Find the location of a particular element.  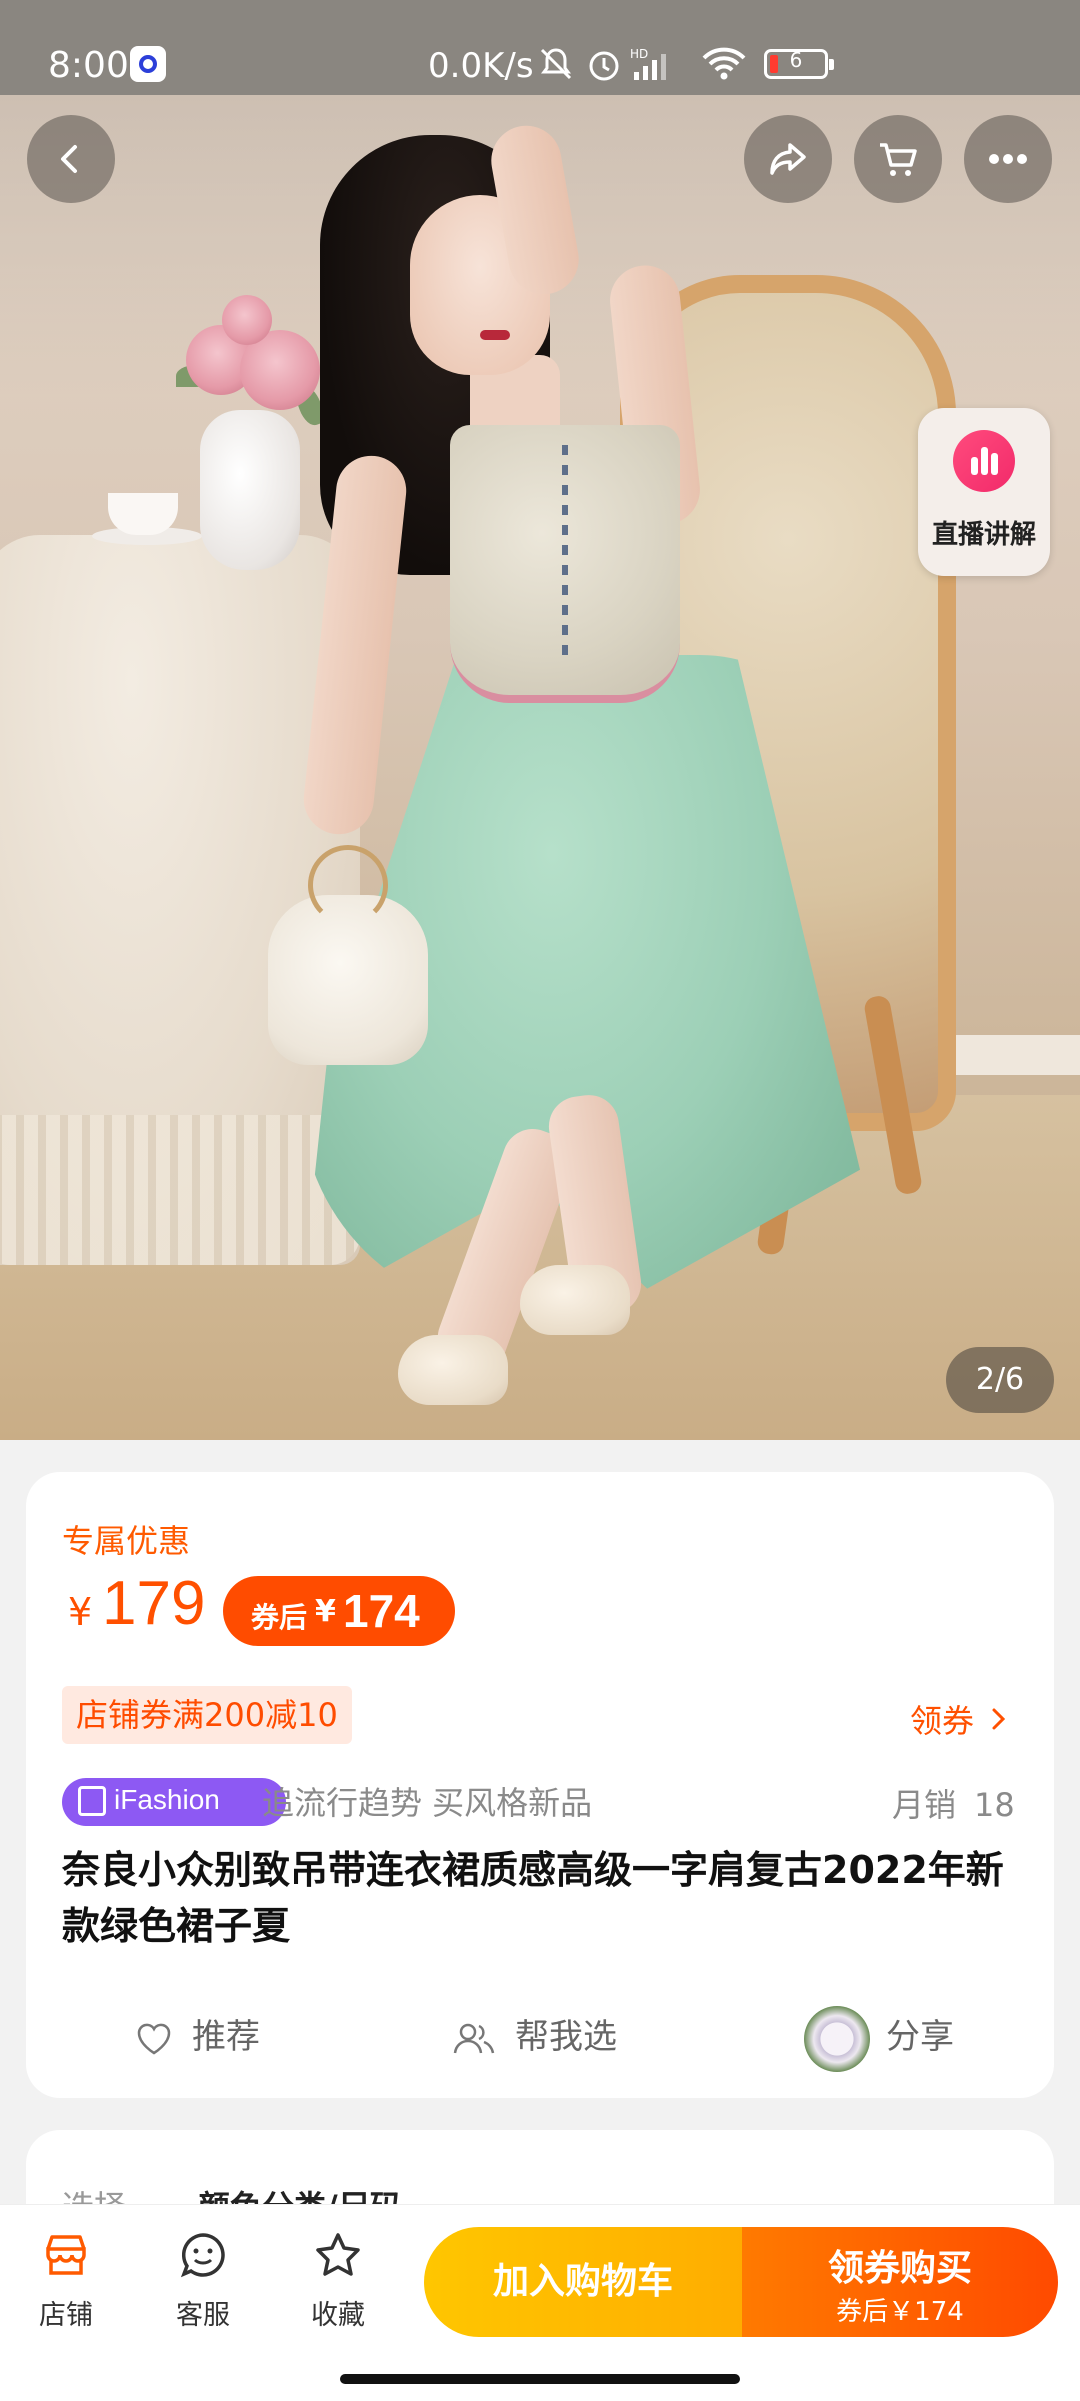

live-explain-label: 直播讲解 is located at coordinates (983, 535).